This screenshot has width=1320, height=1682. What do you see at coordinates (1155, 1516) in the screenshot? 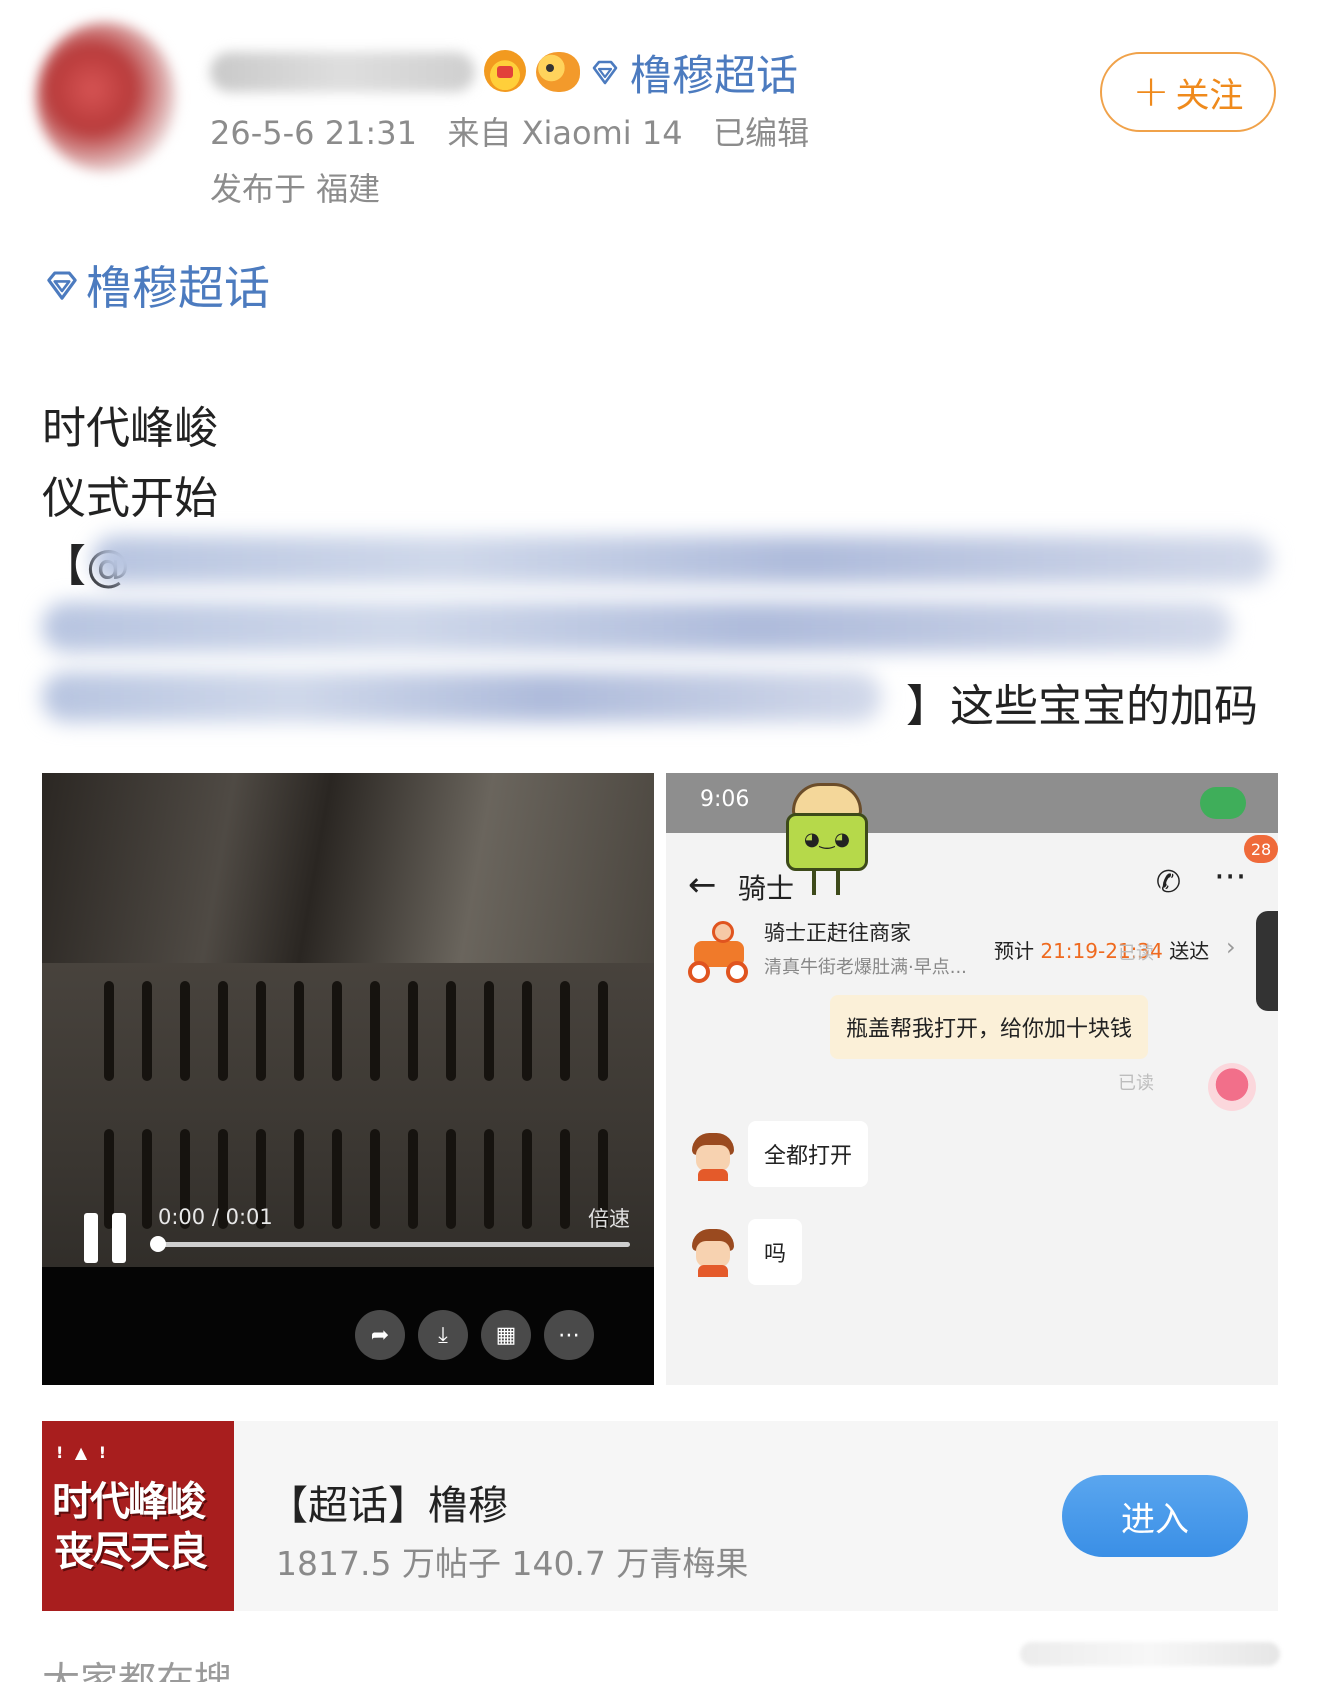
I see `enter-button: 进入` at bounding box center [1155, 1516].